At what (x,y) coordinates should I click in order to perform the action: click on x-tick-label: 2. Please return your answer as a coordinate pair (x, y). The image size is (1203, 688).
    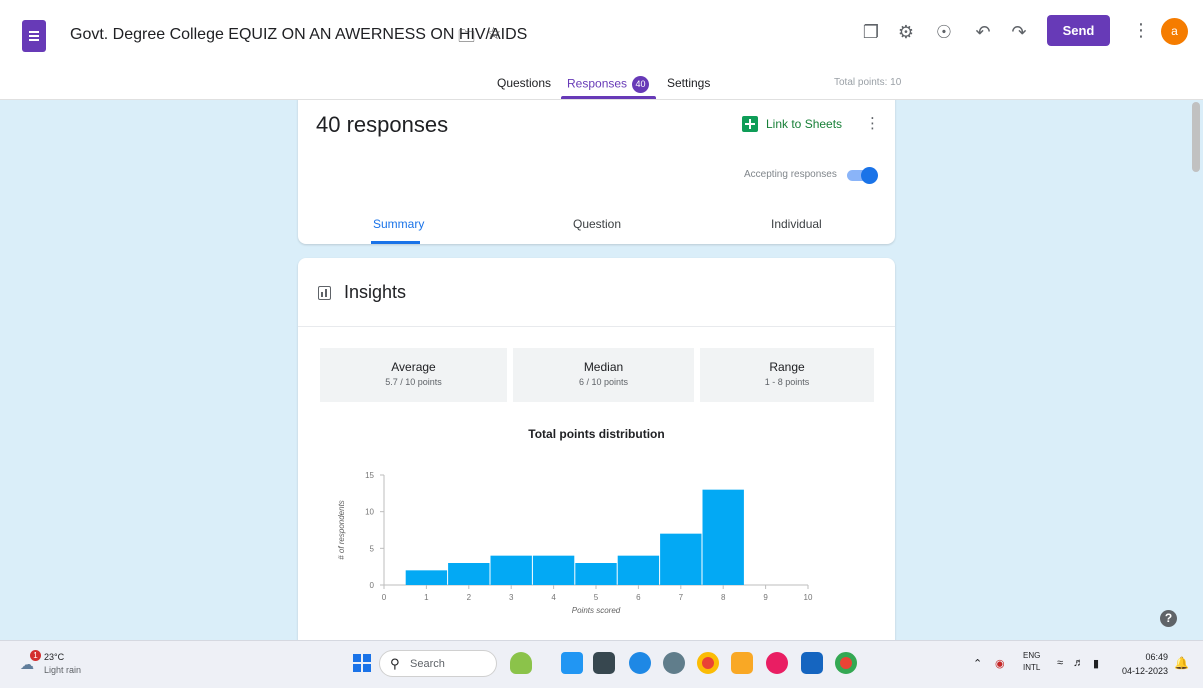
    Looking at the image, I should click on (469, 597).